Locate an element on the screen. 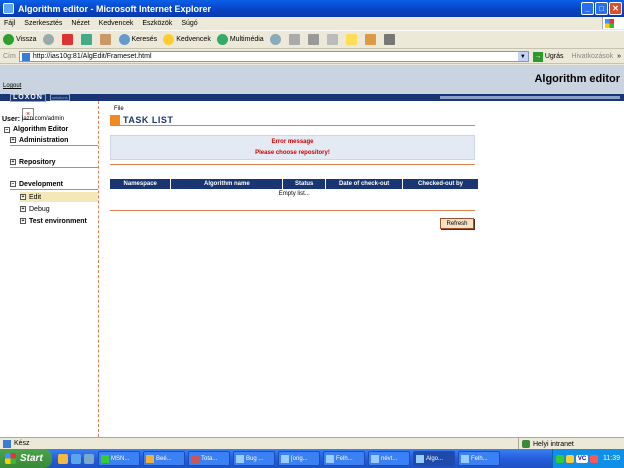  folder-icon is located at coordinates (351, 39).